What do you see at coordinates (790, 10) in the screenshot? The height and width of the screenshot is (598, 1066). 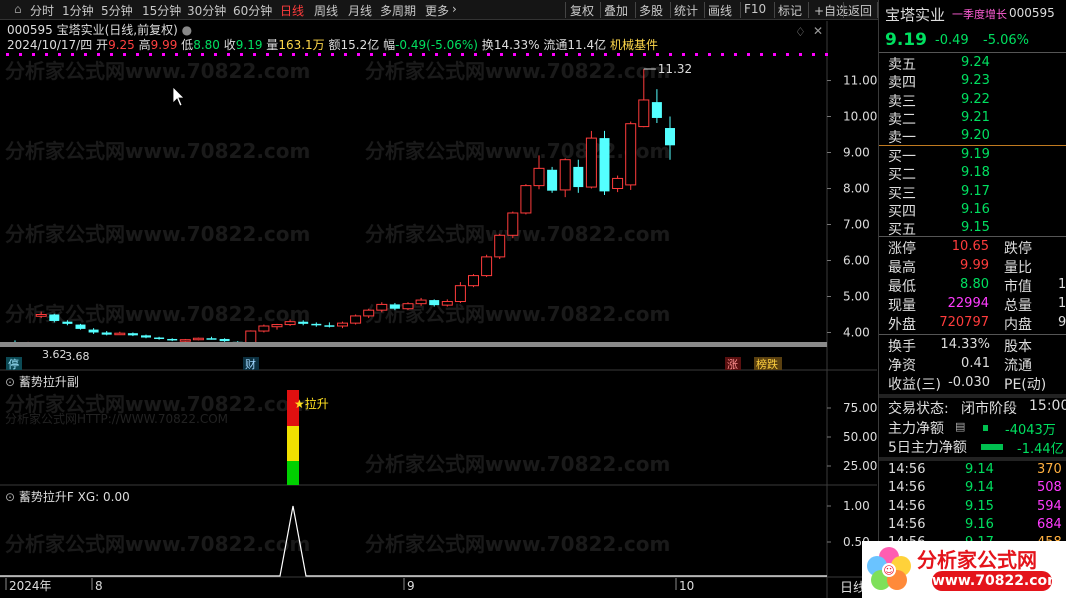 I see `toolbar-right-6: 标记` at bounding box center [790, 10].